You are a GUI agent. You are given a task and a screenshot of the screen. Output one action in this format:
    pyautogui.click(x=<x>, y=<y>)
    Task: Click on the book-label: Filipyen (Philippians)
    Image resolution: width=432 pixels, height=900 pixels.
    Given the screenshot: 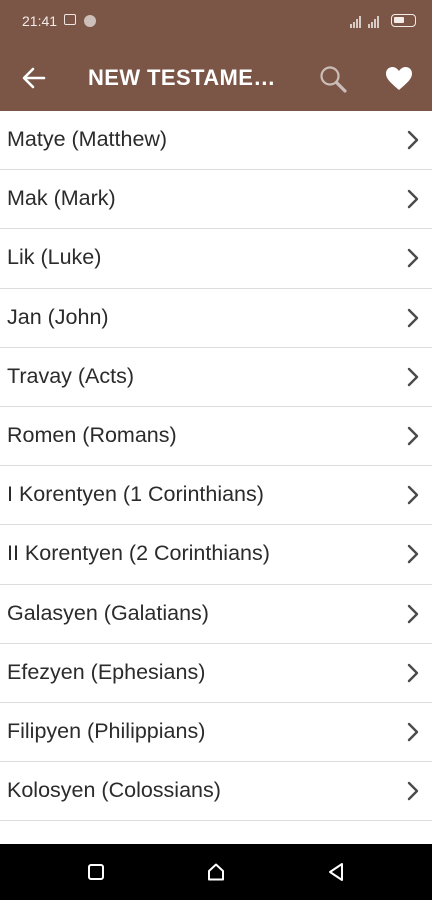 What is the action you would take?
    pyautogui.click(x=106, y=730)
    